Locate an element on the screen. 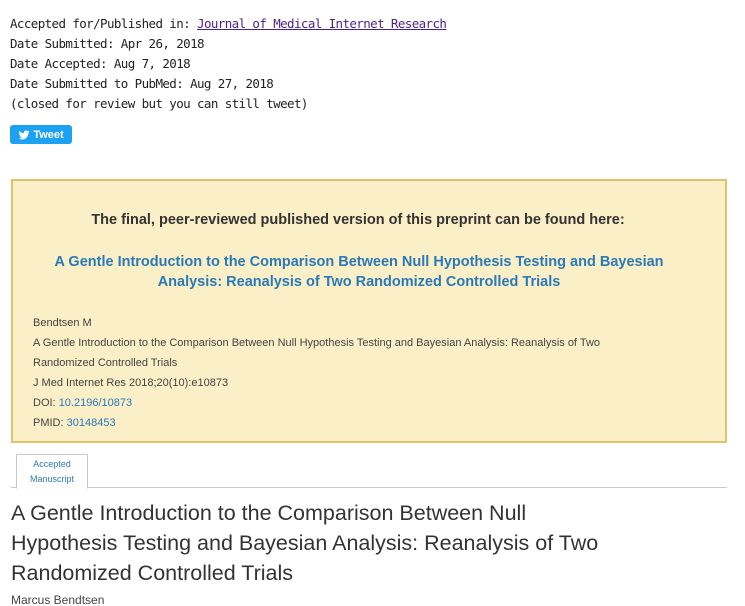  twitter-bird-icon is located at coordinates (24, 134).